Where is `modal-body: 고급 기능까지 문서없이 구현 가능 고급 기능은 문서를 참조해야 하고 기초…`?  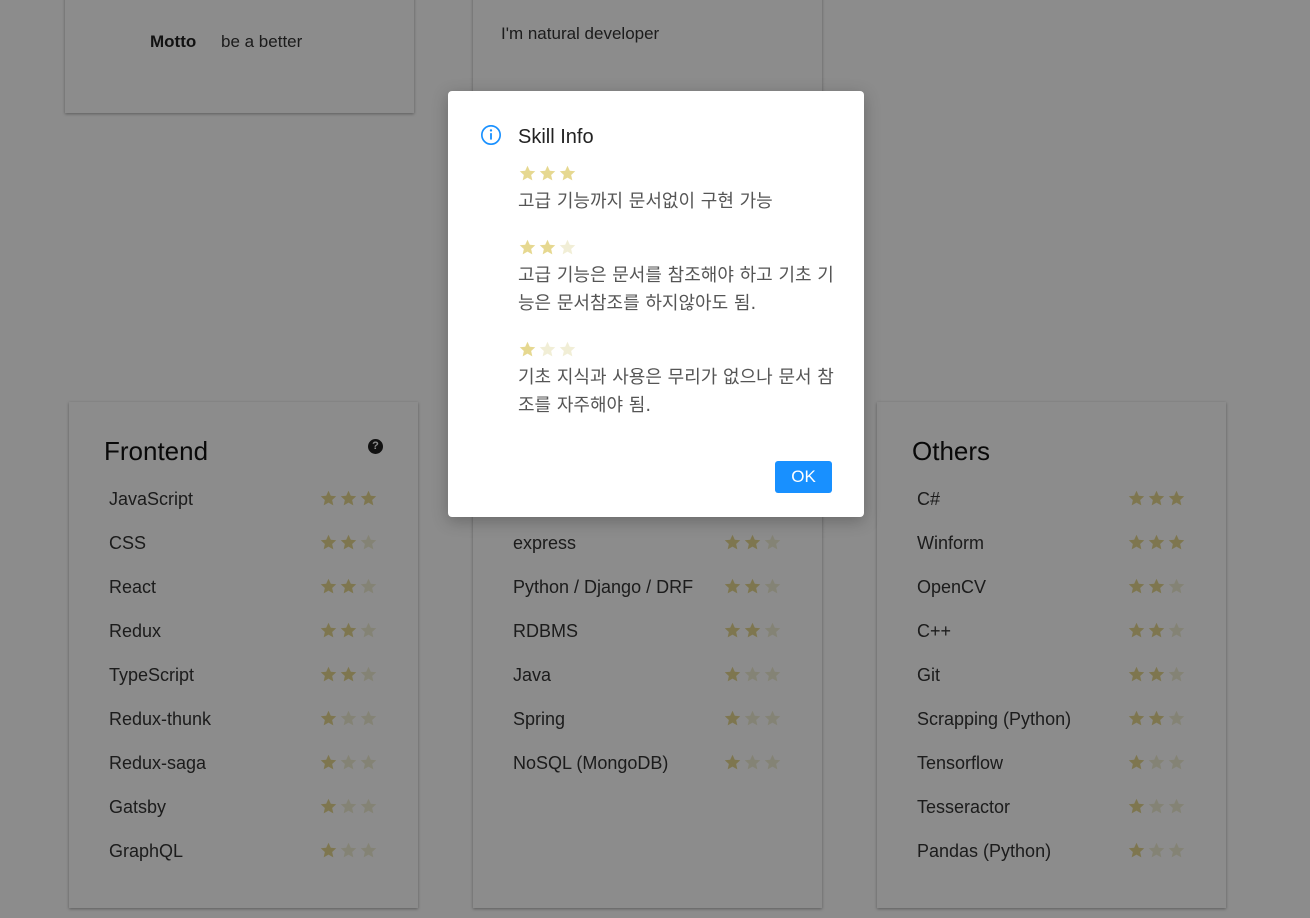
modal-body: 고급 기능까지 문서없이 구현 가능 고급 기능은 문서를 참조해야 하고 기초… is located at coordinates (678, 302).